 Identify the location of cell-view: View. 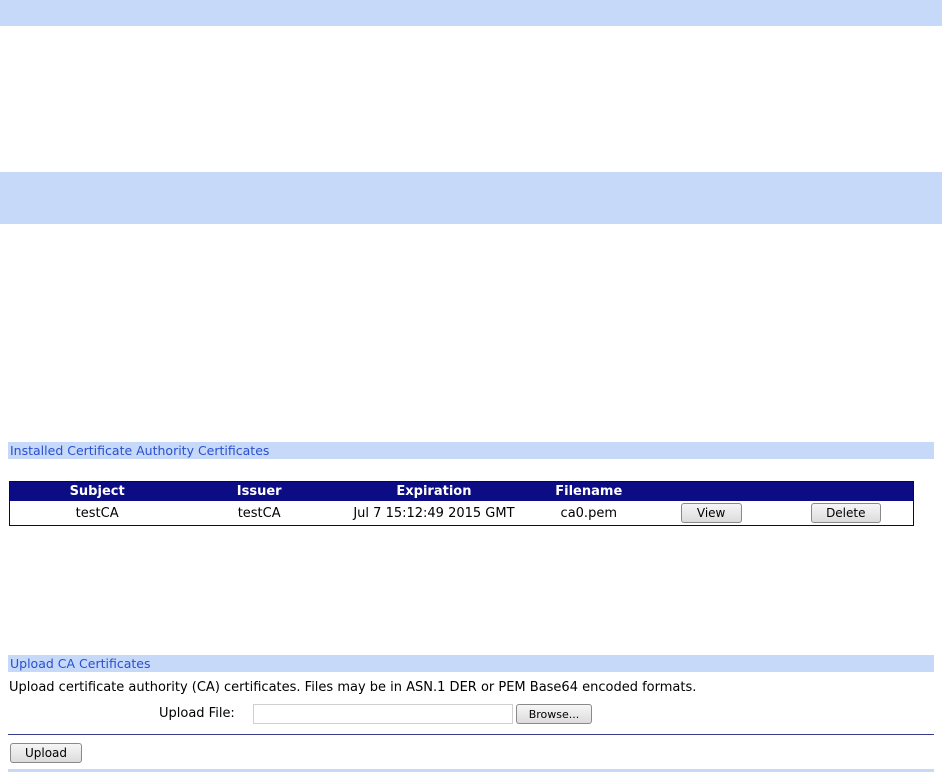
(711, 513).